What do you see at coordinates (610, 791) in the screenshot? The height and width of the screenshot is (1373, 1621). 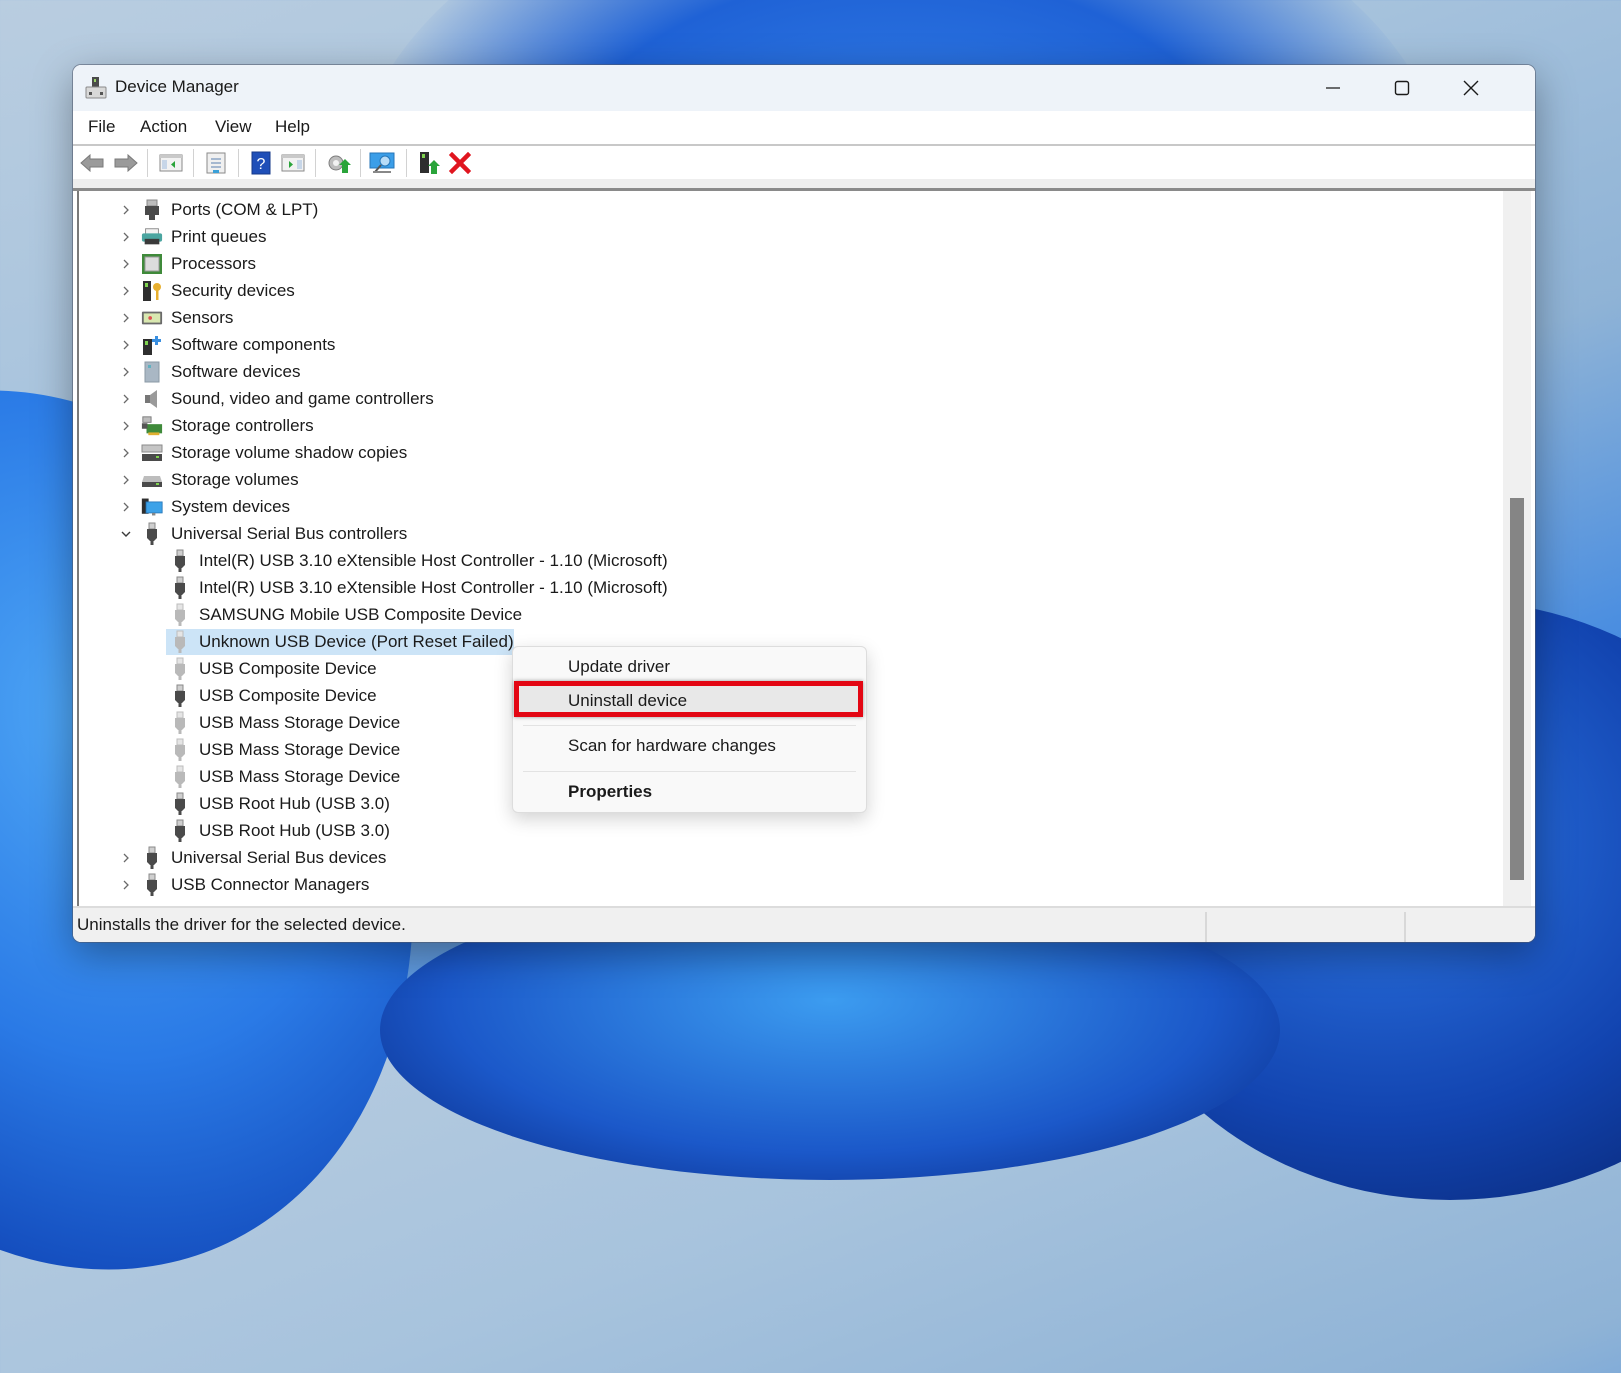 I see `menu-item-label: Properties` at bounding box center [610, 791].